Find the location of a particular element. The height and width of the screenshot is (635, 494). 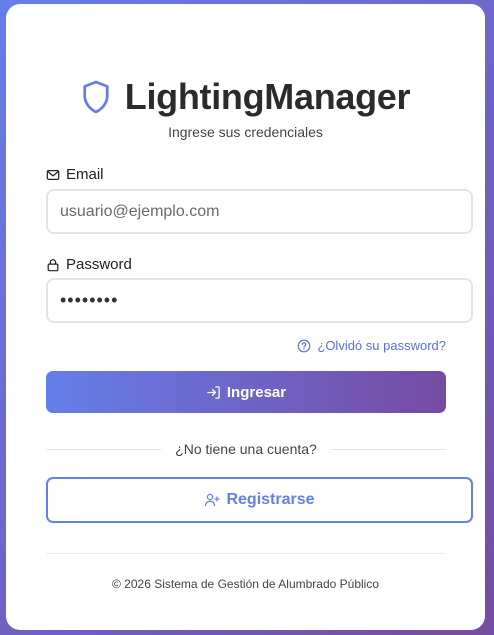

login-button: Ingresar is located at coordinates (246, 392).